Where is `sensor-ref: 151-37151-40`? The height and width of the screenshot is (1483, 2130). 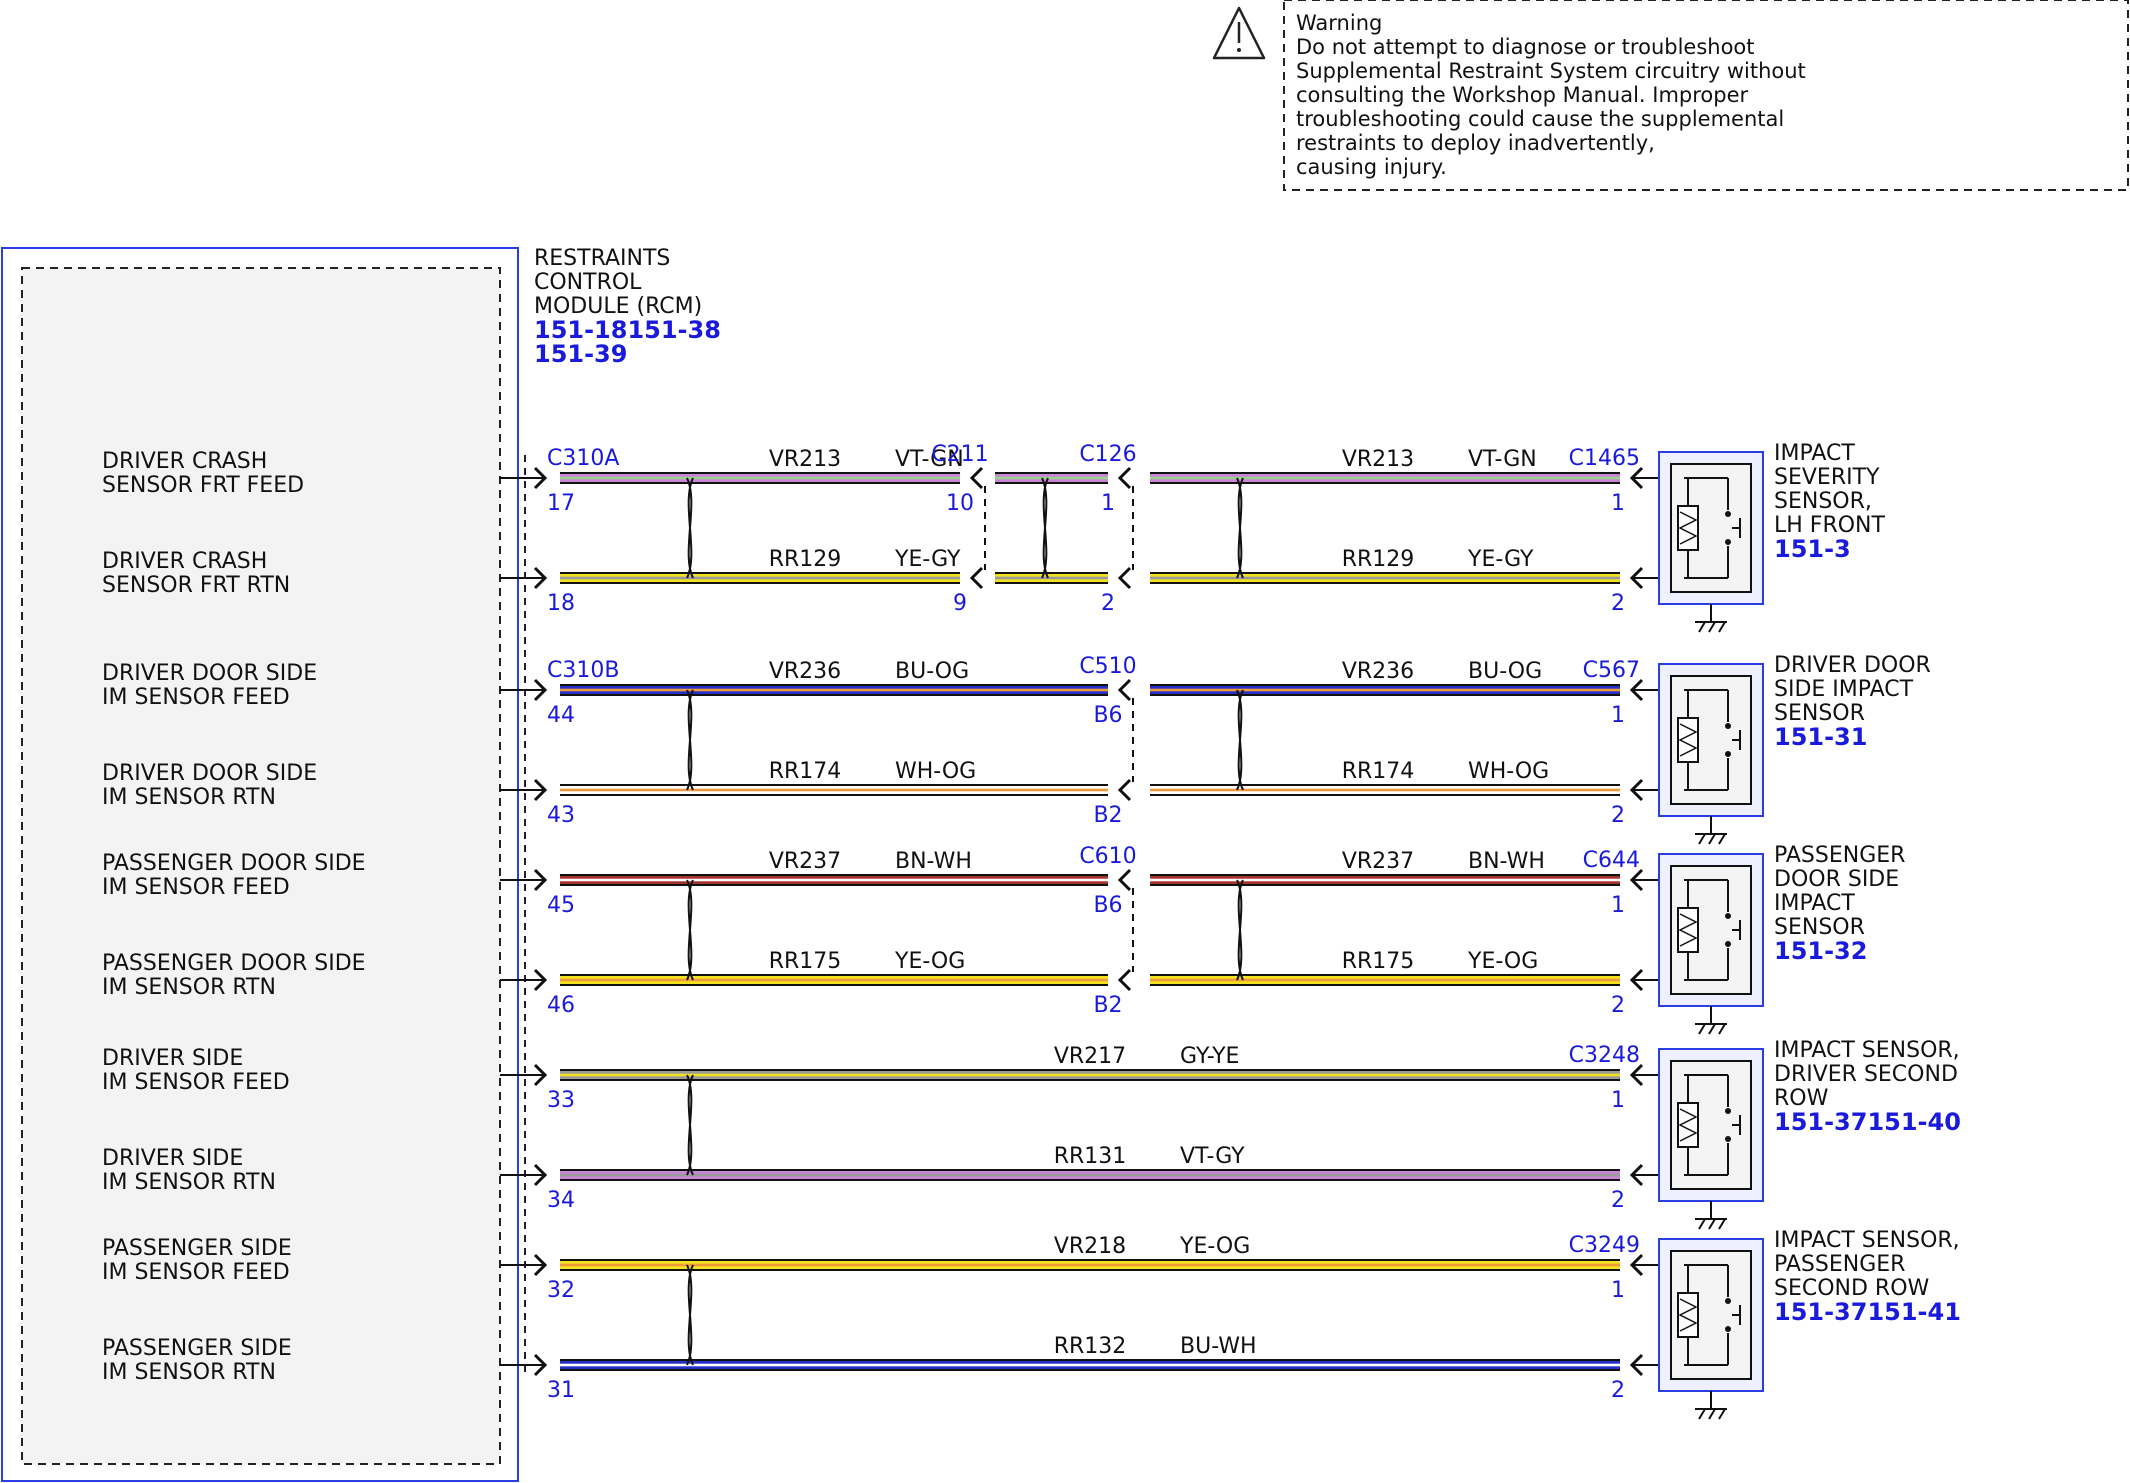 sensor-ref: 151-37151-40 is located at coordinates (1867, 1122).